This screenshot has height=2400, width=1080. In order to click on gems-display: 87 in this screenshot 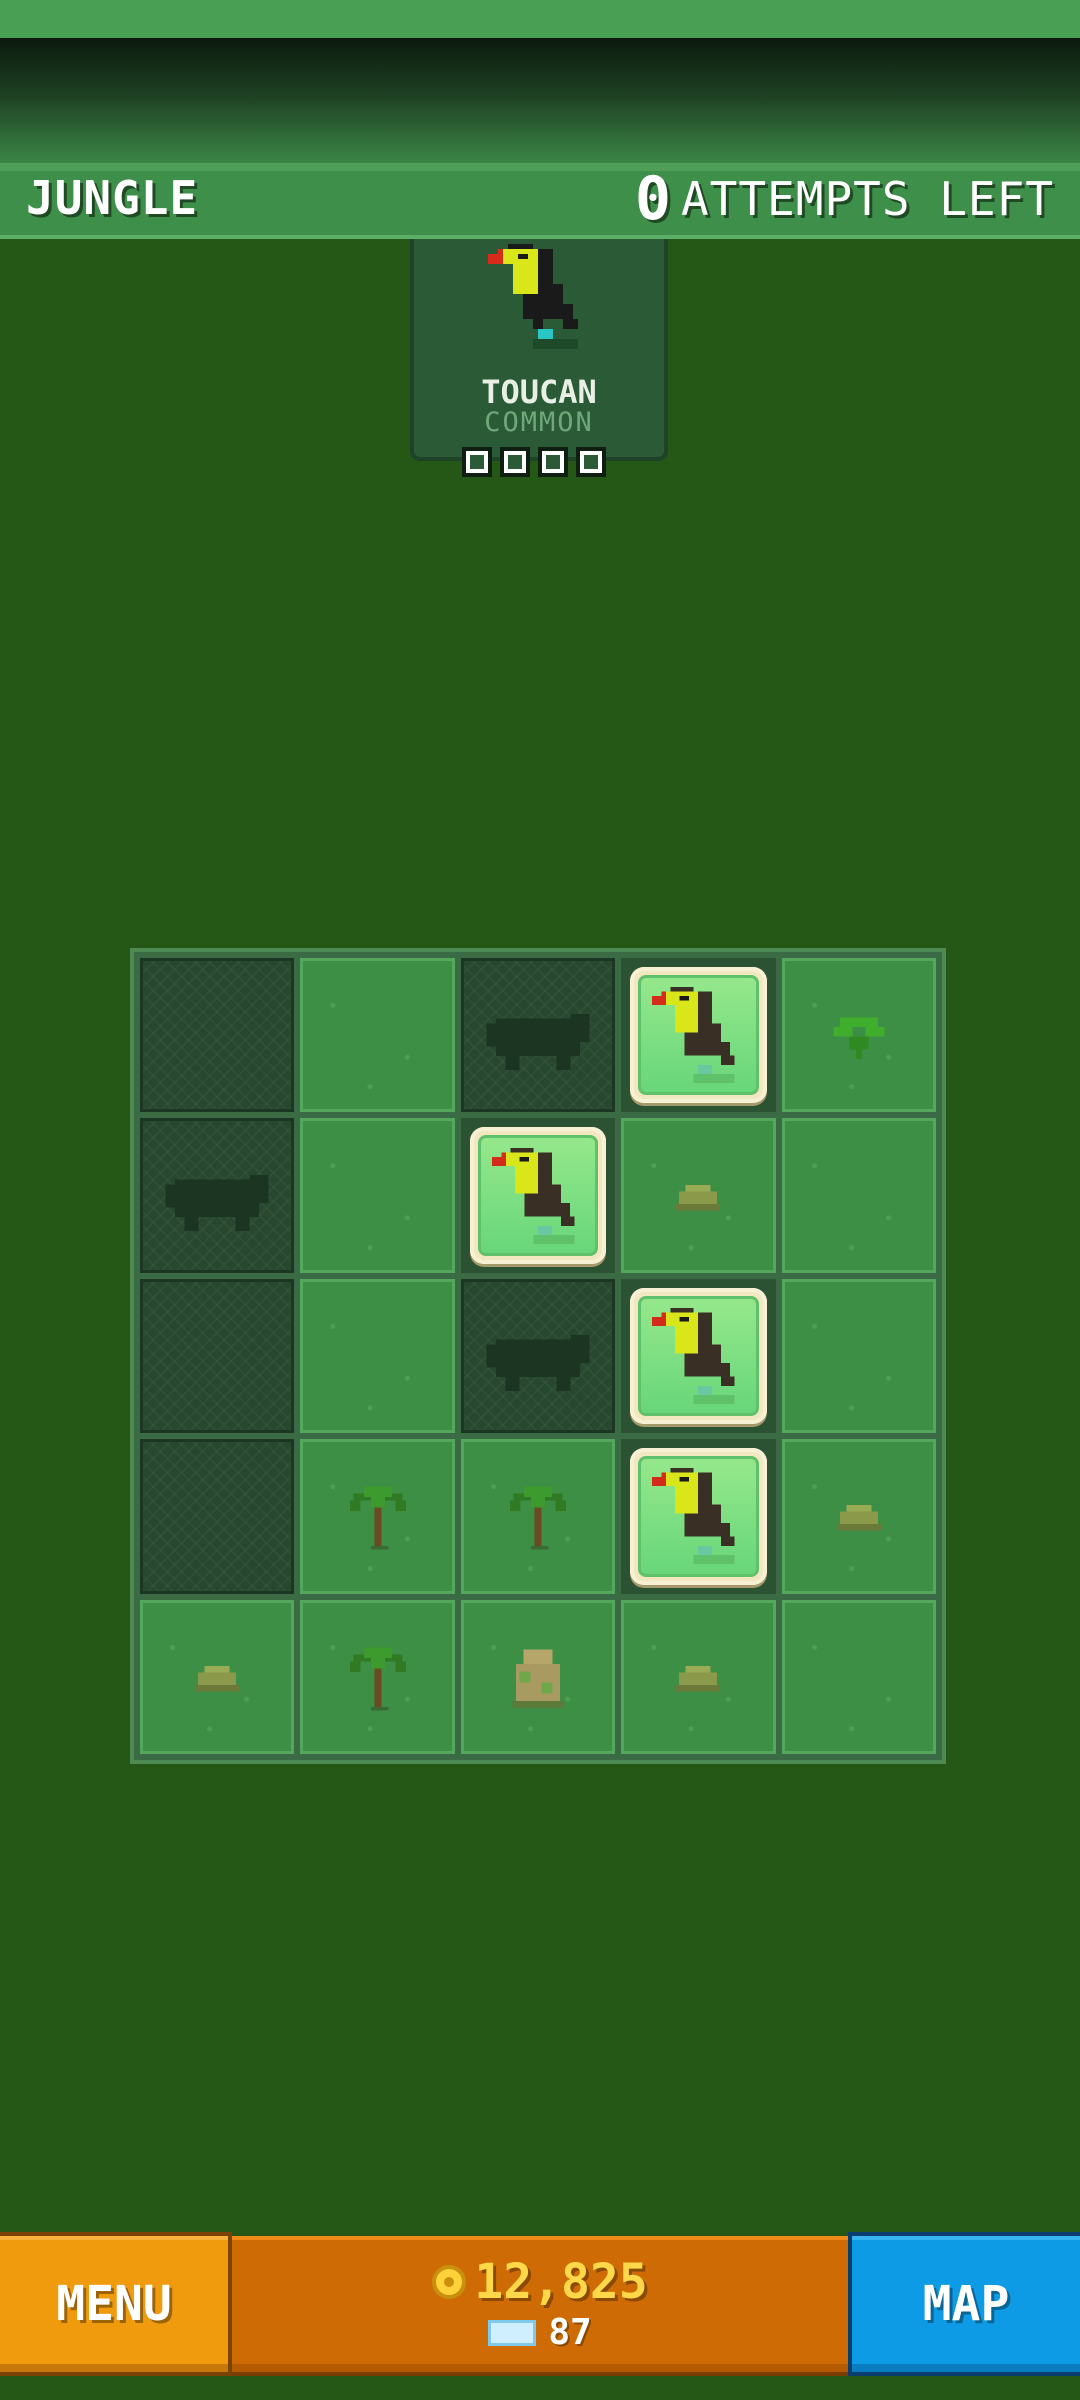, I will do `click(540, 2332)`.